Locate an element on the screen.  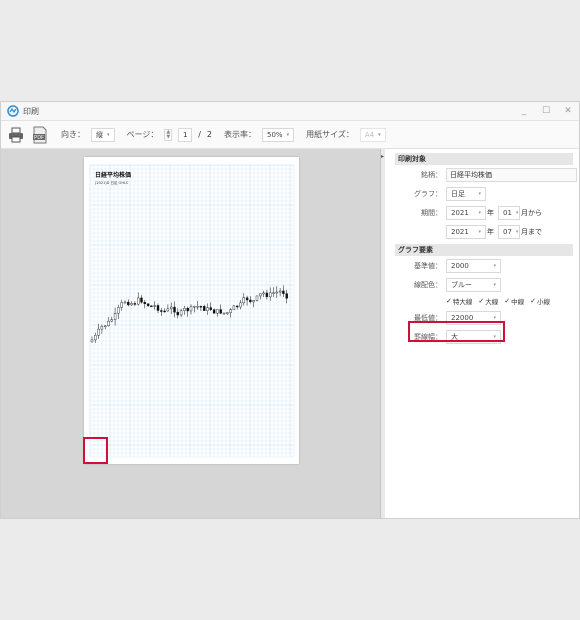
orientation-select: 縦 ▾ is located at coordinates (103, 134).